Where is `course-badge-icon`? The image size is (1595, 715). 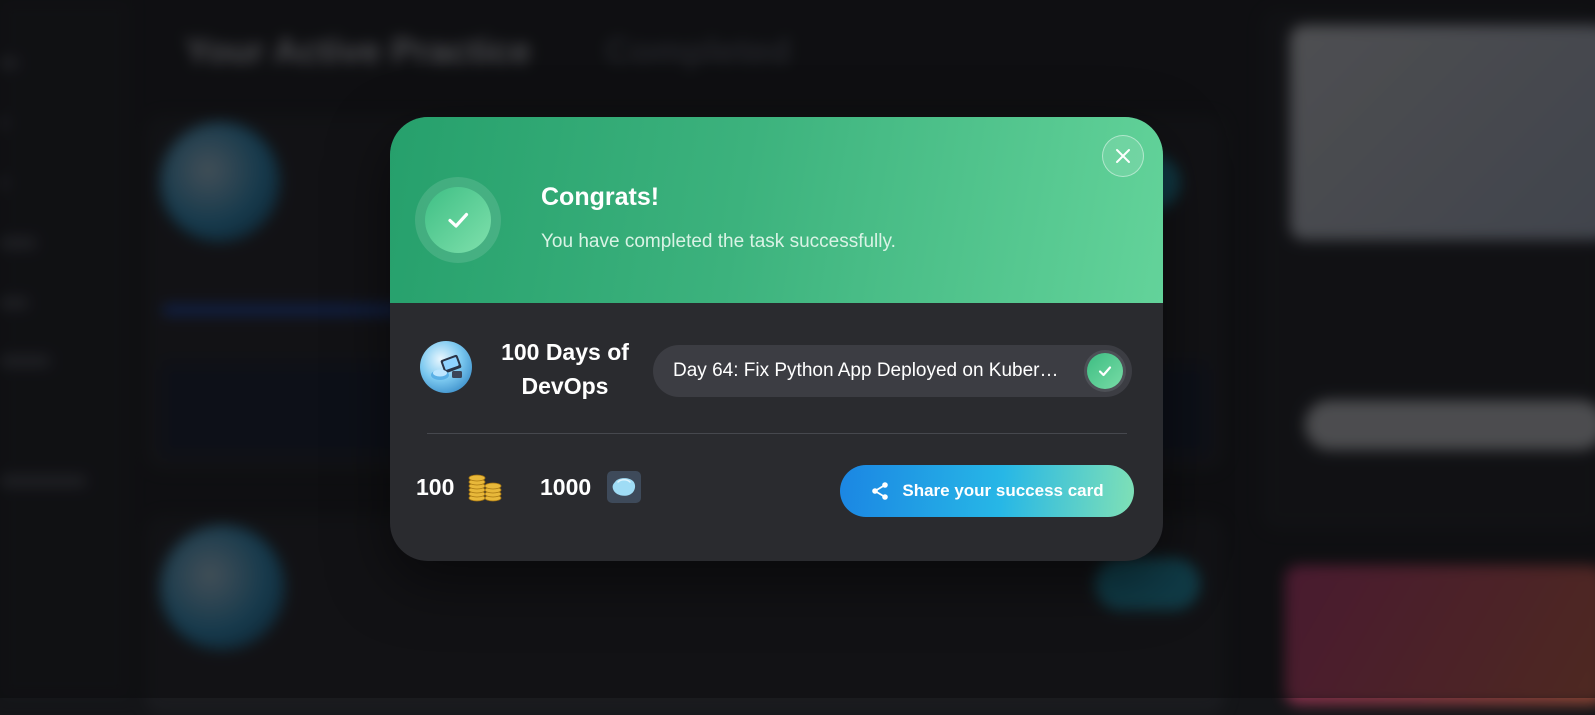
course-badge-icon is located at coordinates (446, 367).